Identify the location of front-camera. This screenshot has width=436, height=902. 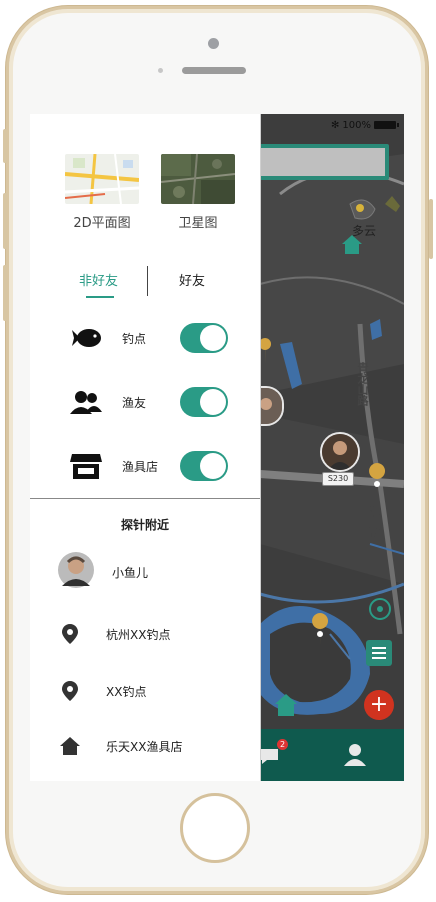
(213, 43).